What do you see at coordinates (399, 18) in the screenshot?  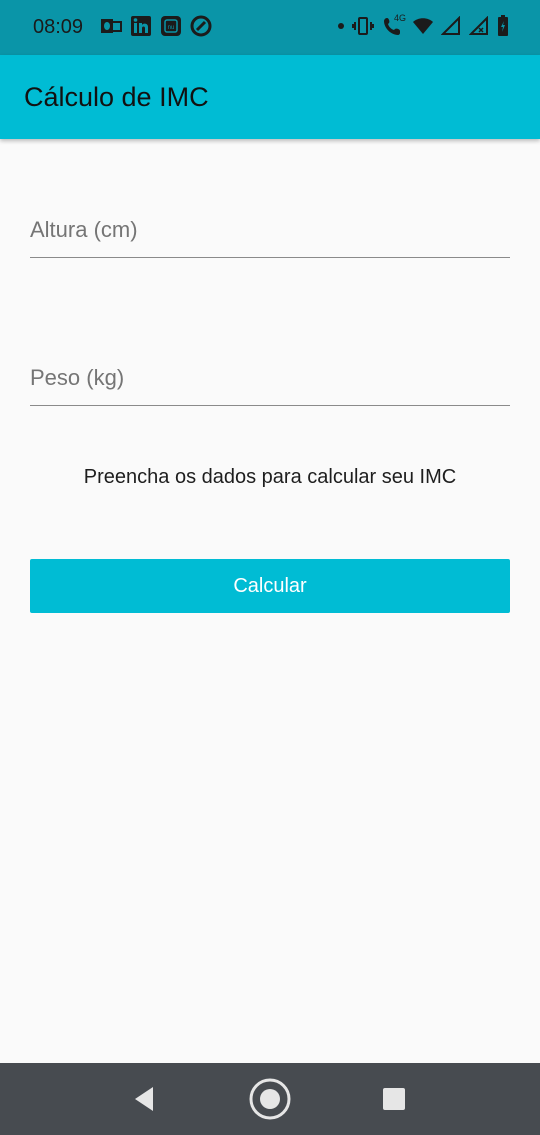 I see `network-label: 4G` at bounding box center [399, 18].